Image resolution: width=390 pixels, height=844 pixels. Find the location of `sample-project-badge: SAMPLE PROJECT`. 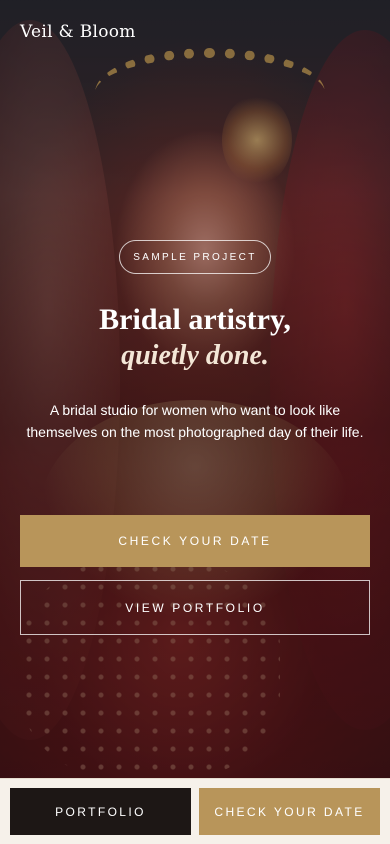

sample-project-badge: SAMPLE PROJECT is located at coordinates (195, 257).